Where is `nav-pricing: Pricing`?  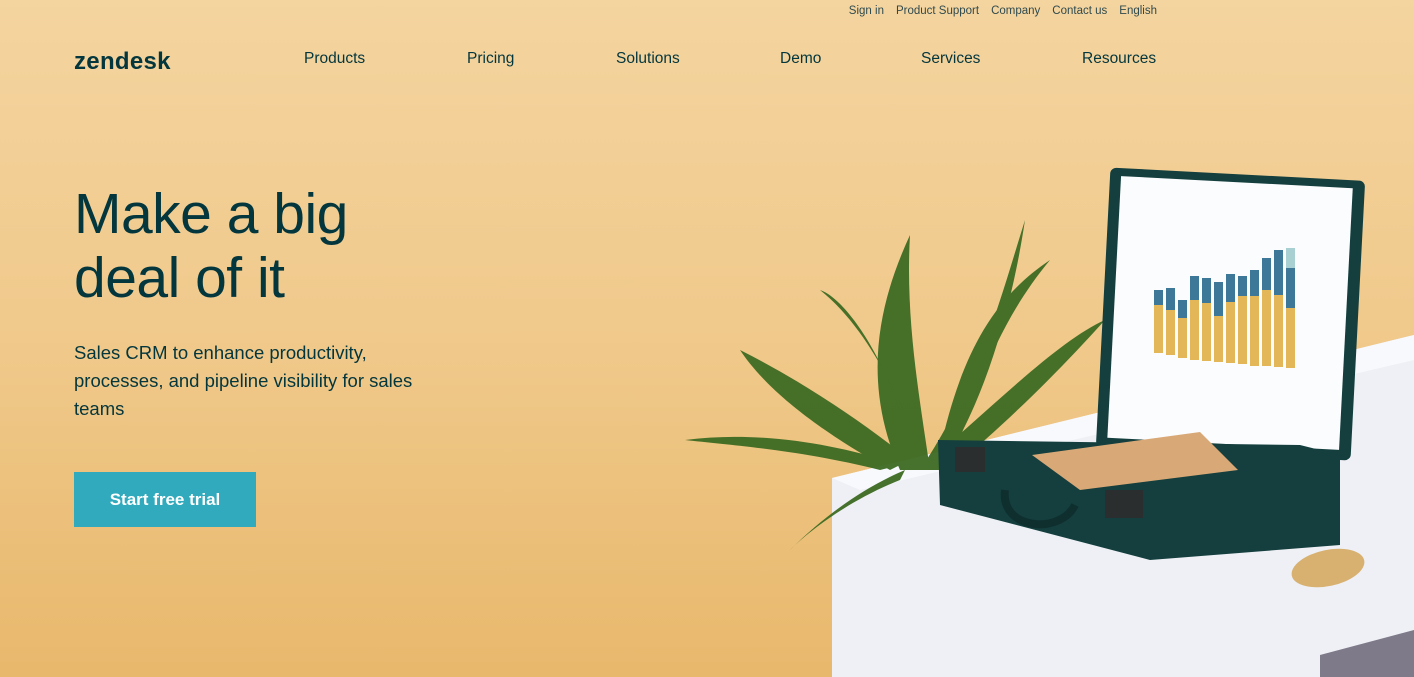 nav-pricing: Pricing is located at coordinates (490, 59).